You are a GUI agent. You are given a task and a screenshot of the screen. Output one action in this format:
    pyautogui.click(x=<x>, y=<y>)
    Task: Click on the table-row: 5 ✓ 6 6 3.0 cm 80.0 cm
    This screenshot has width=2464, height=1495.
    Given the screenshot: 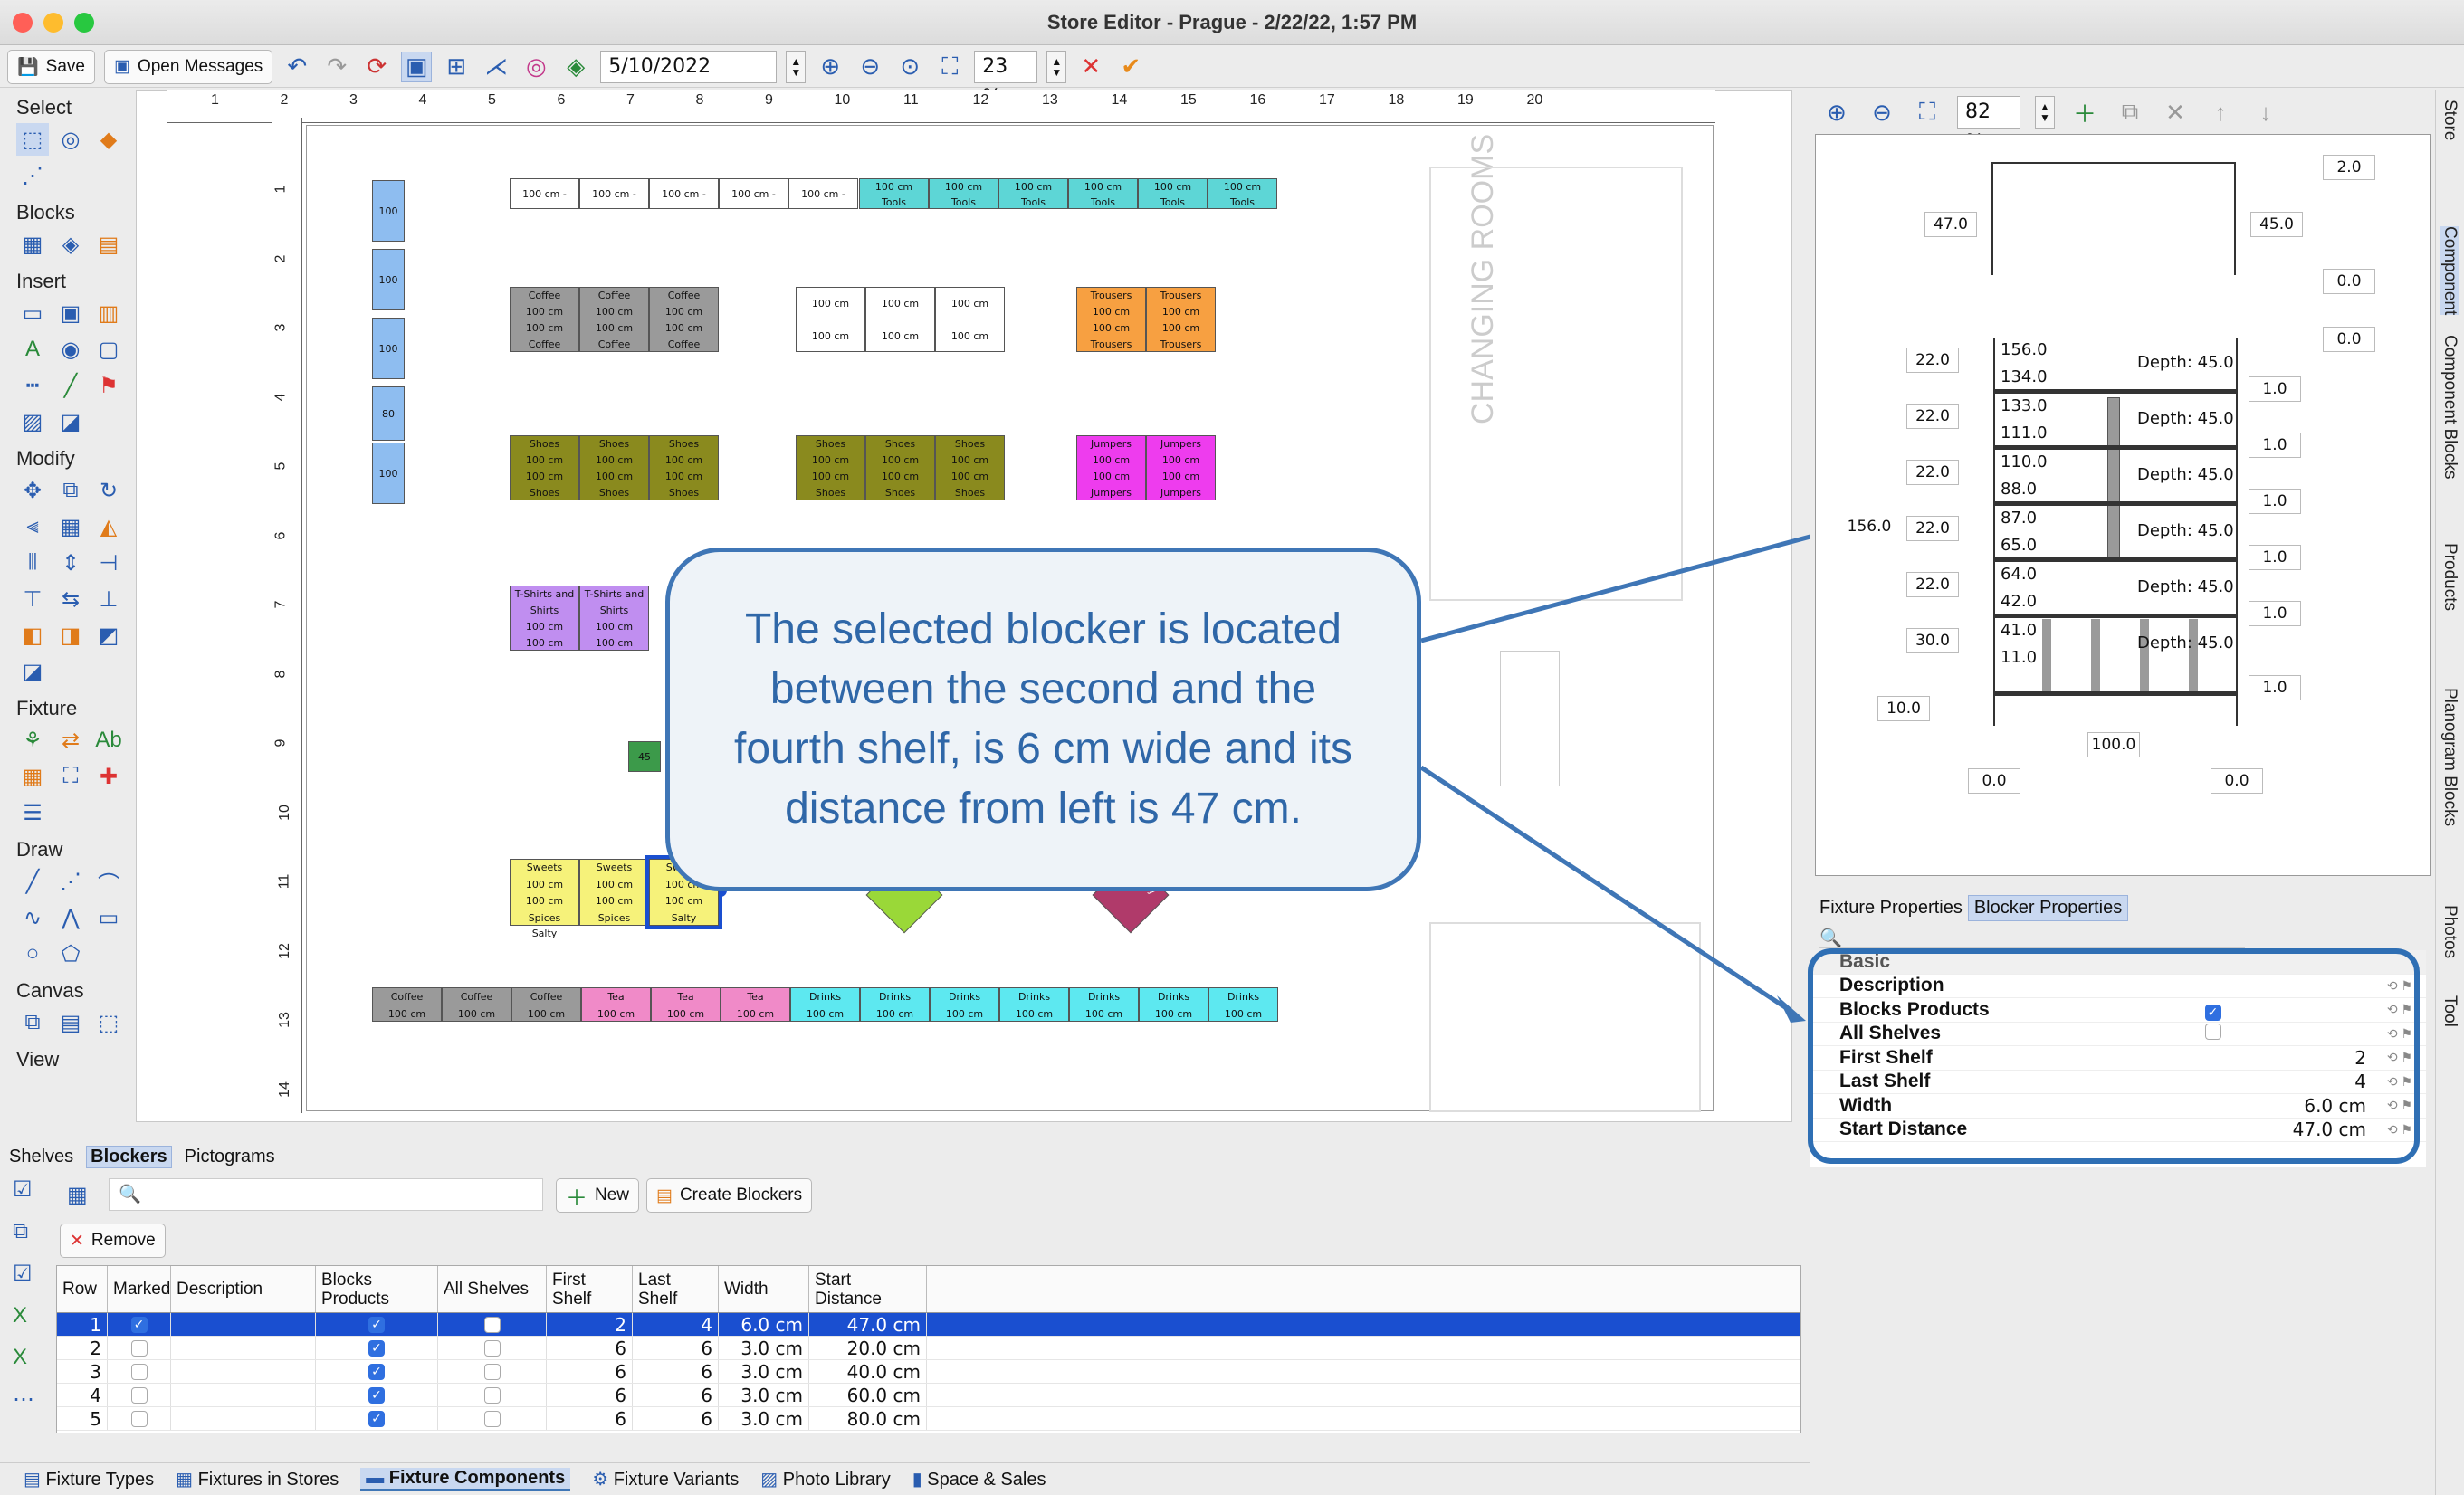 What is the action you would take?
    pyautogui.click(x=928, y=1419)
    